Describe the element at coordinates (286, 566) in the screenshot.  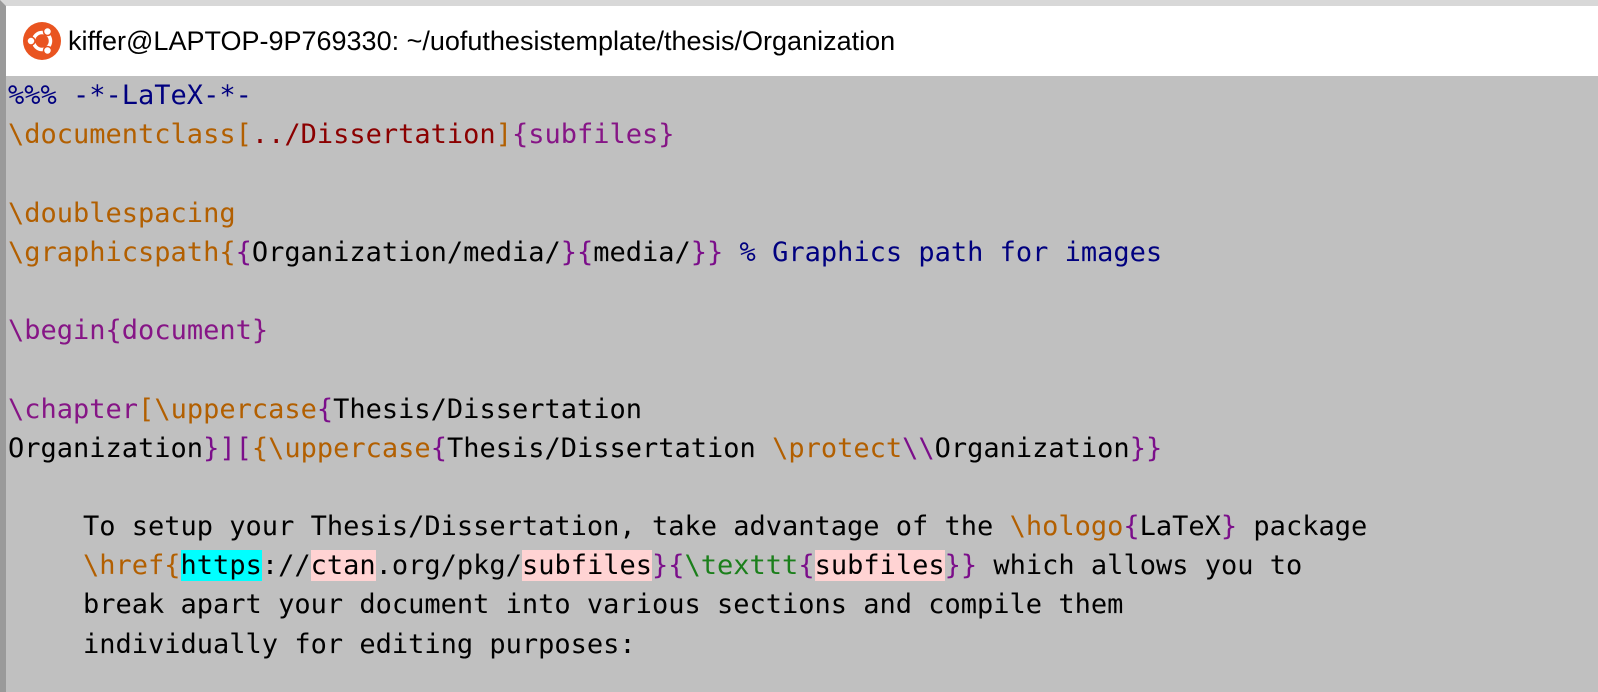
I see `url-text: ://` at that location.